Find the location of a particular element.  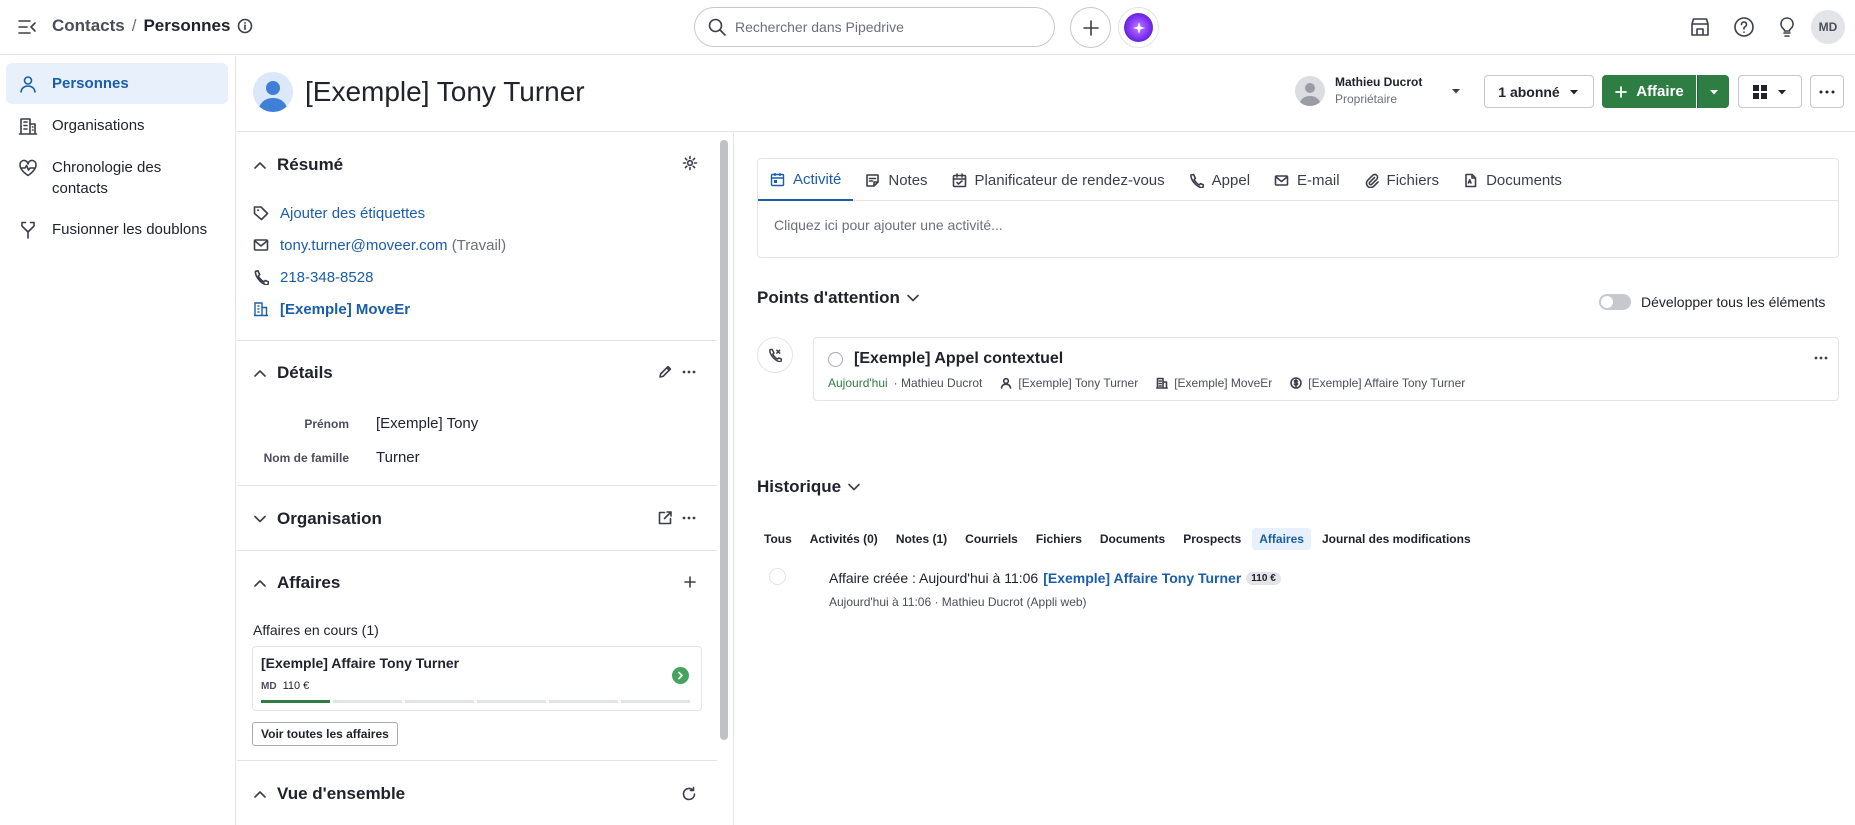

history-tab-documents: Documents is located at coordinates (1132, 539).